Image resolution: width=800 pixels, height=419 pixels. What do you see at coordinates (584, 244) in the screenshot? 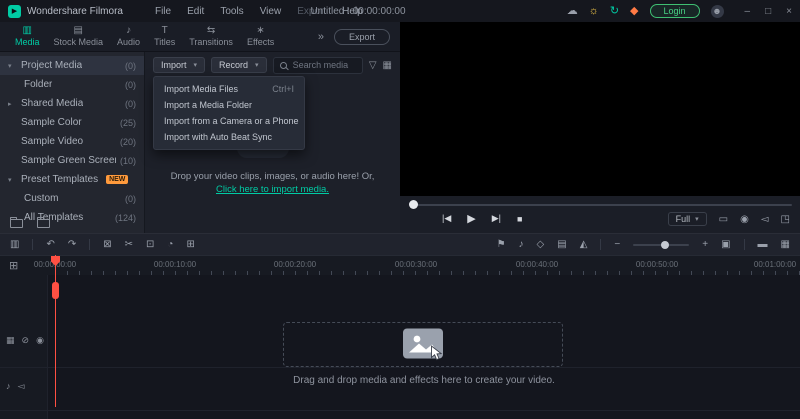
I see `render-preview-icon: ◭` at bounding box center [584, 244].